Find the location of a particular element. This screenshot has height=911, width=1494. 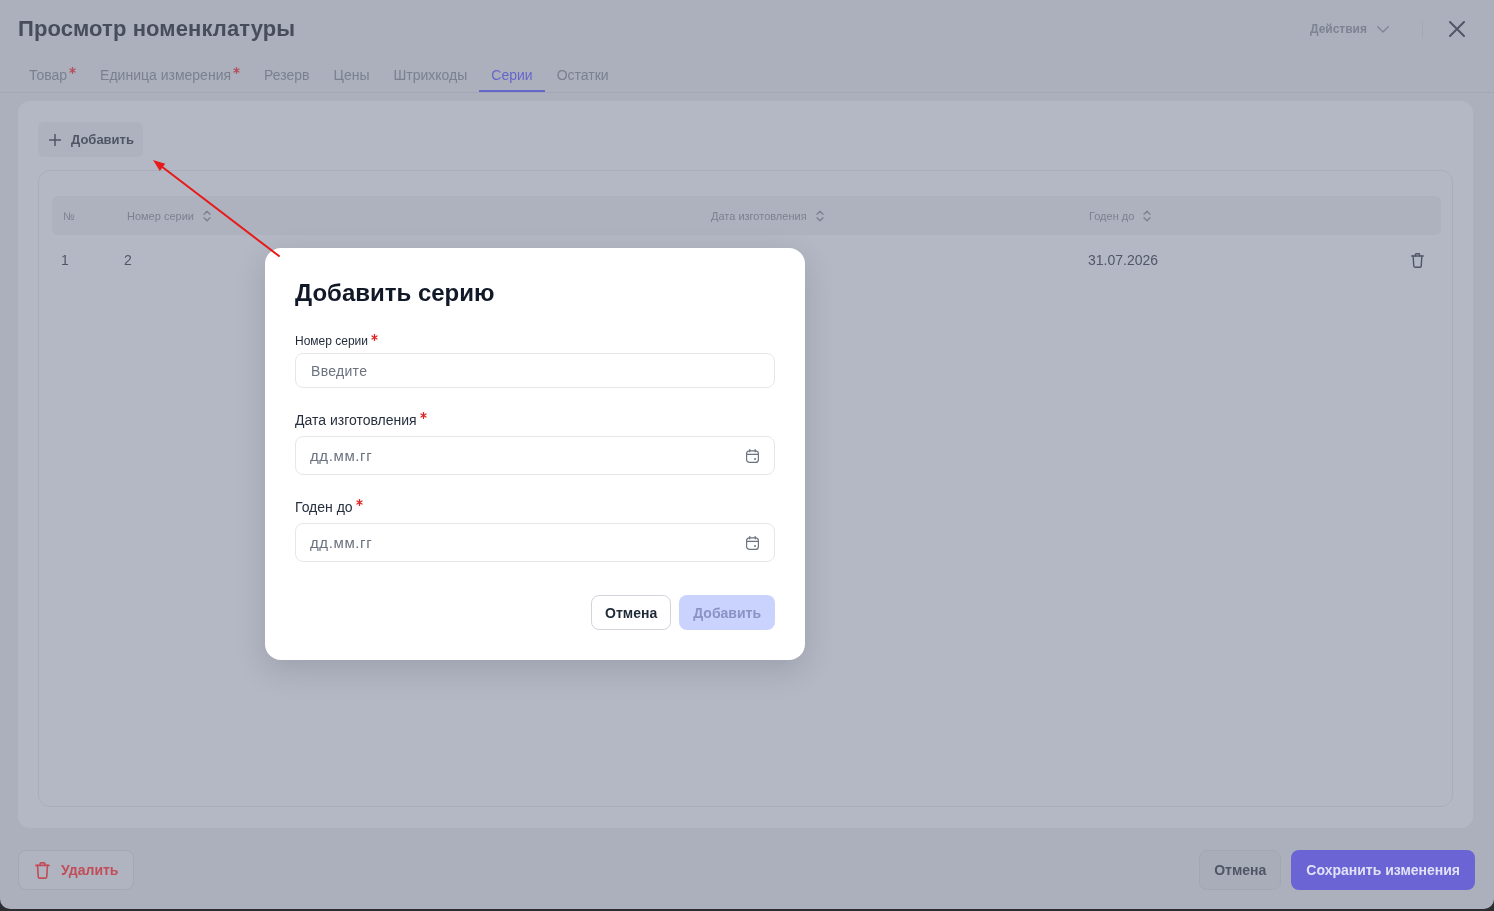

save-button: Сохранить изменения is located at coordinates (1383, 870).